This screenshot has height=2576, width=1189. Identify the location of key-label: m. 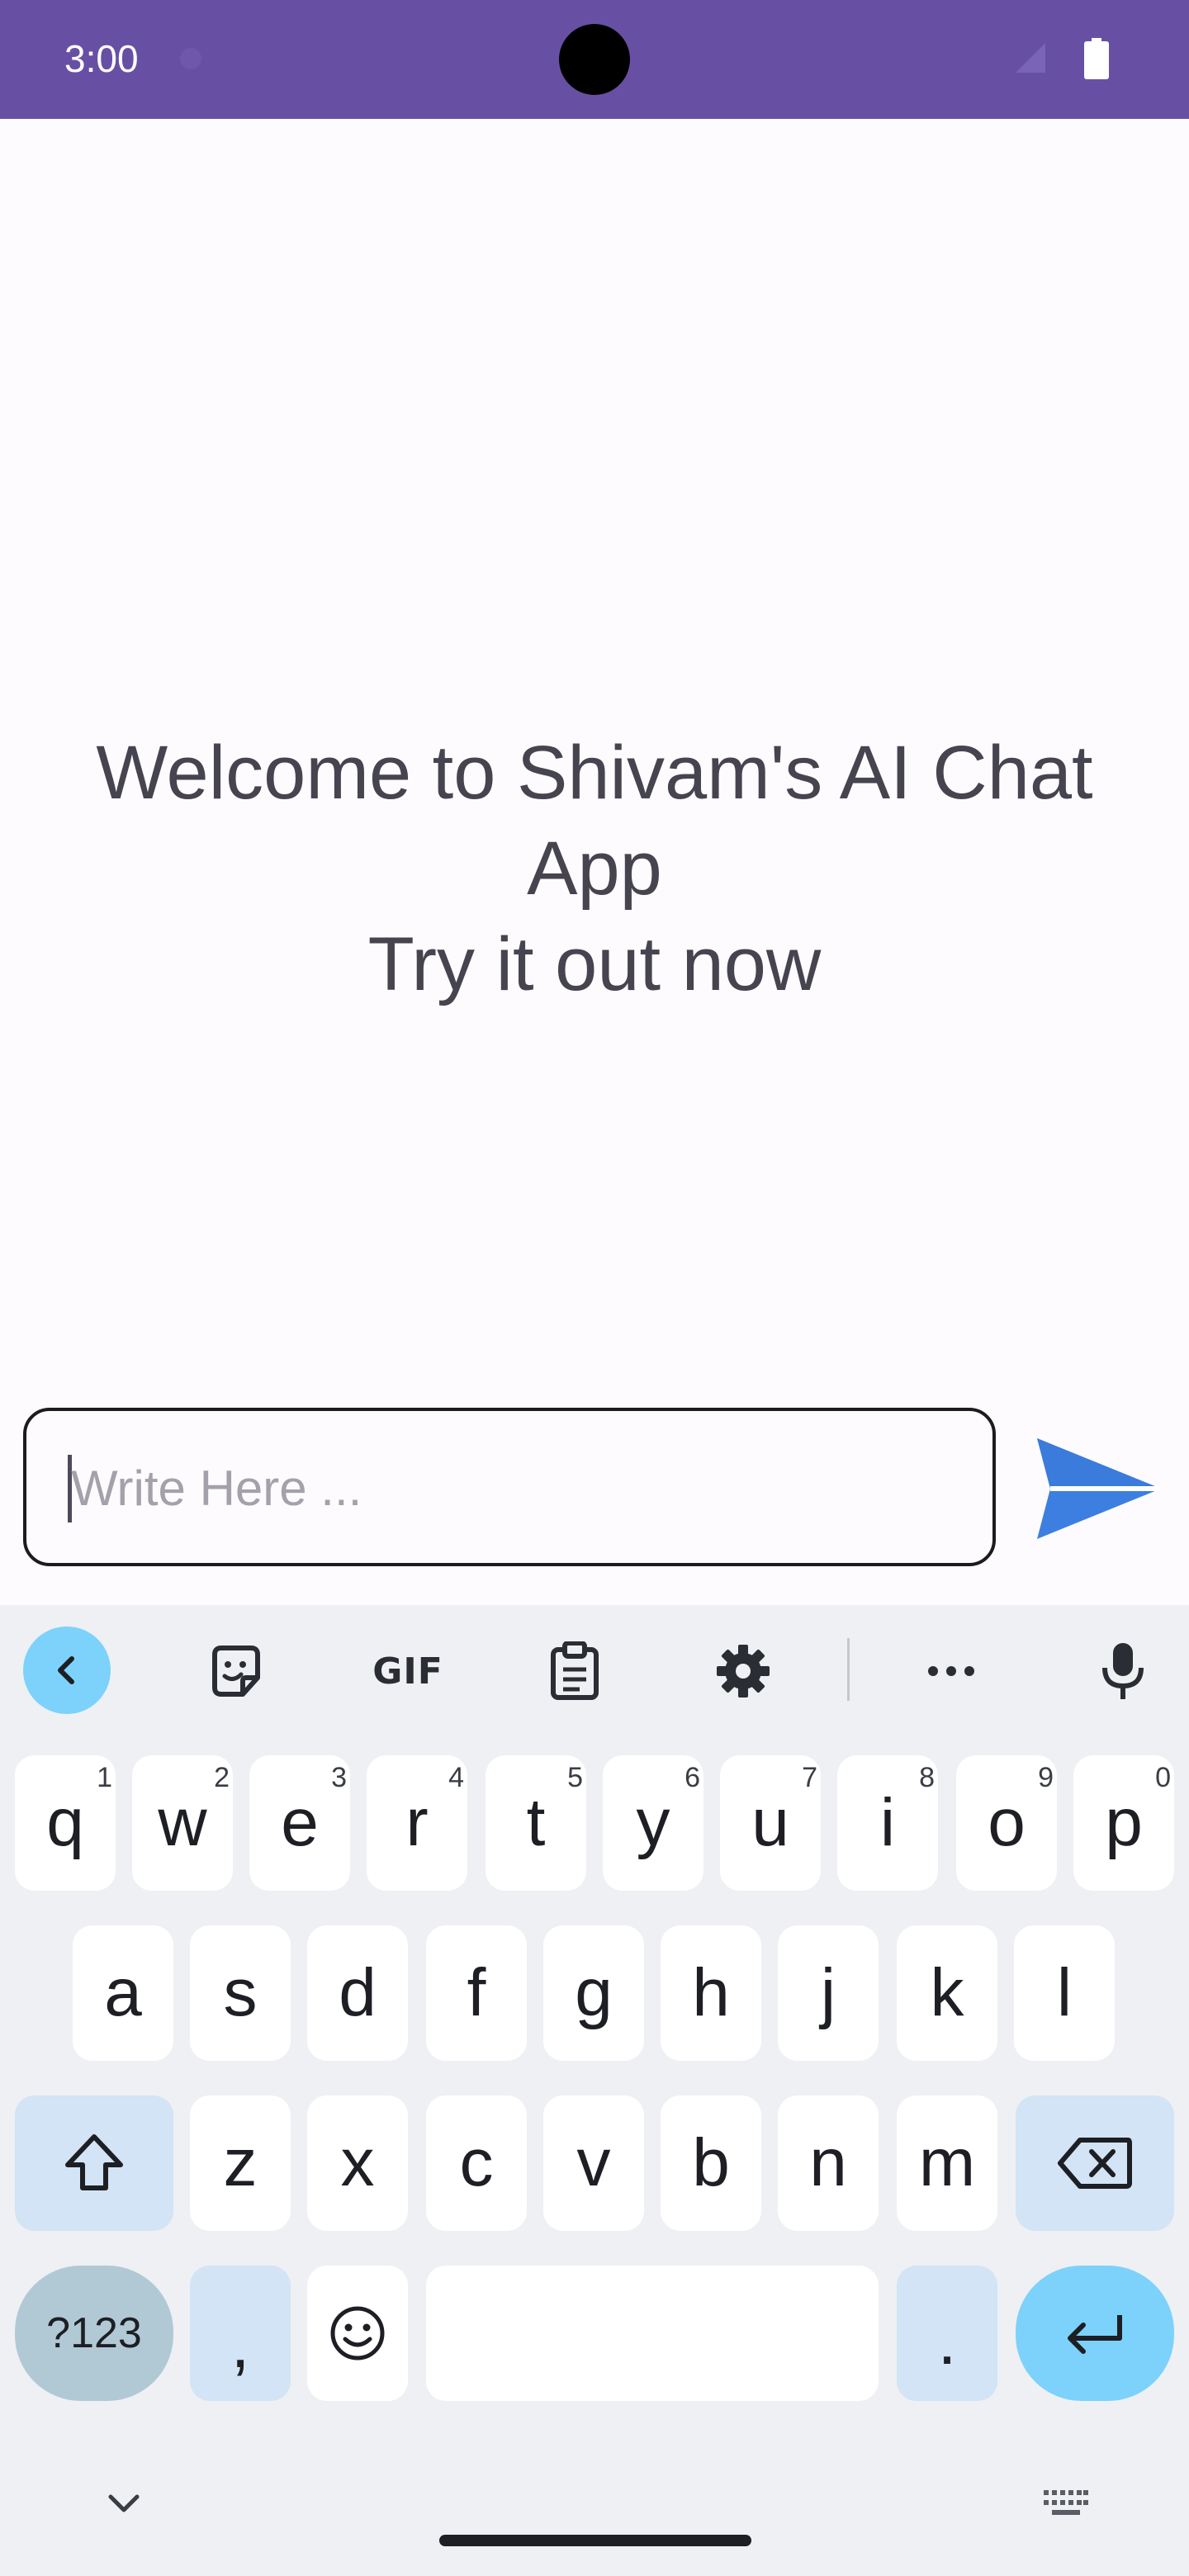
(947, 2162).